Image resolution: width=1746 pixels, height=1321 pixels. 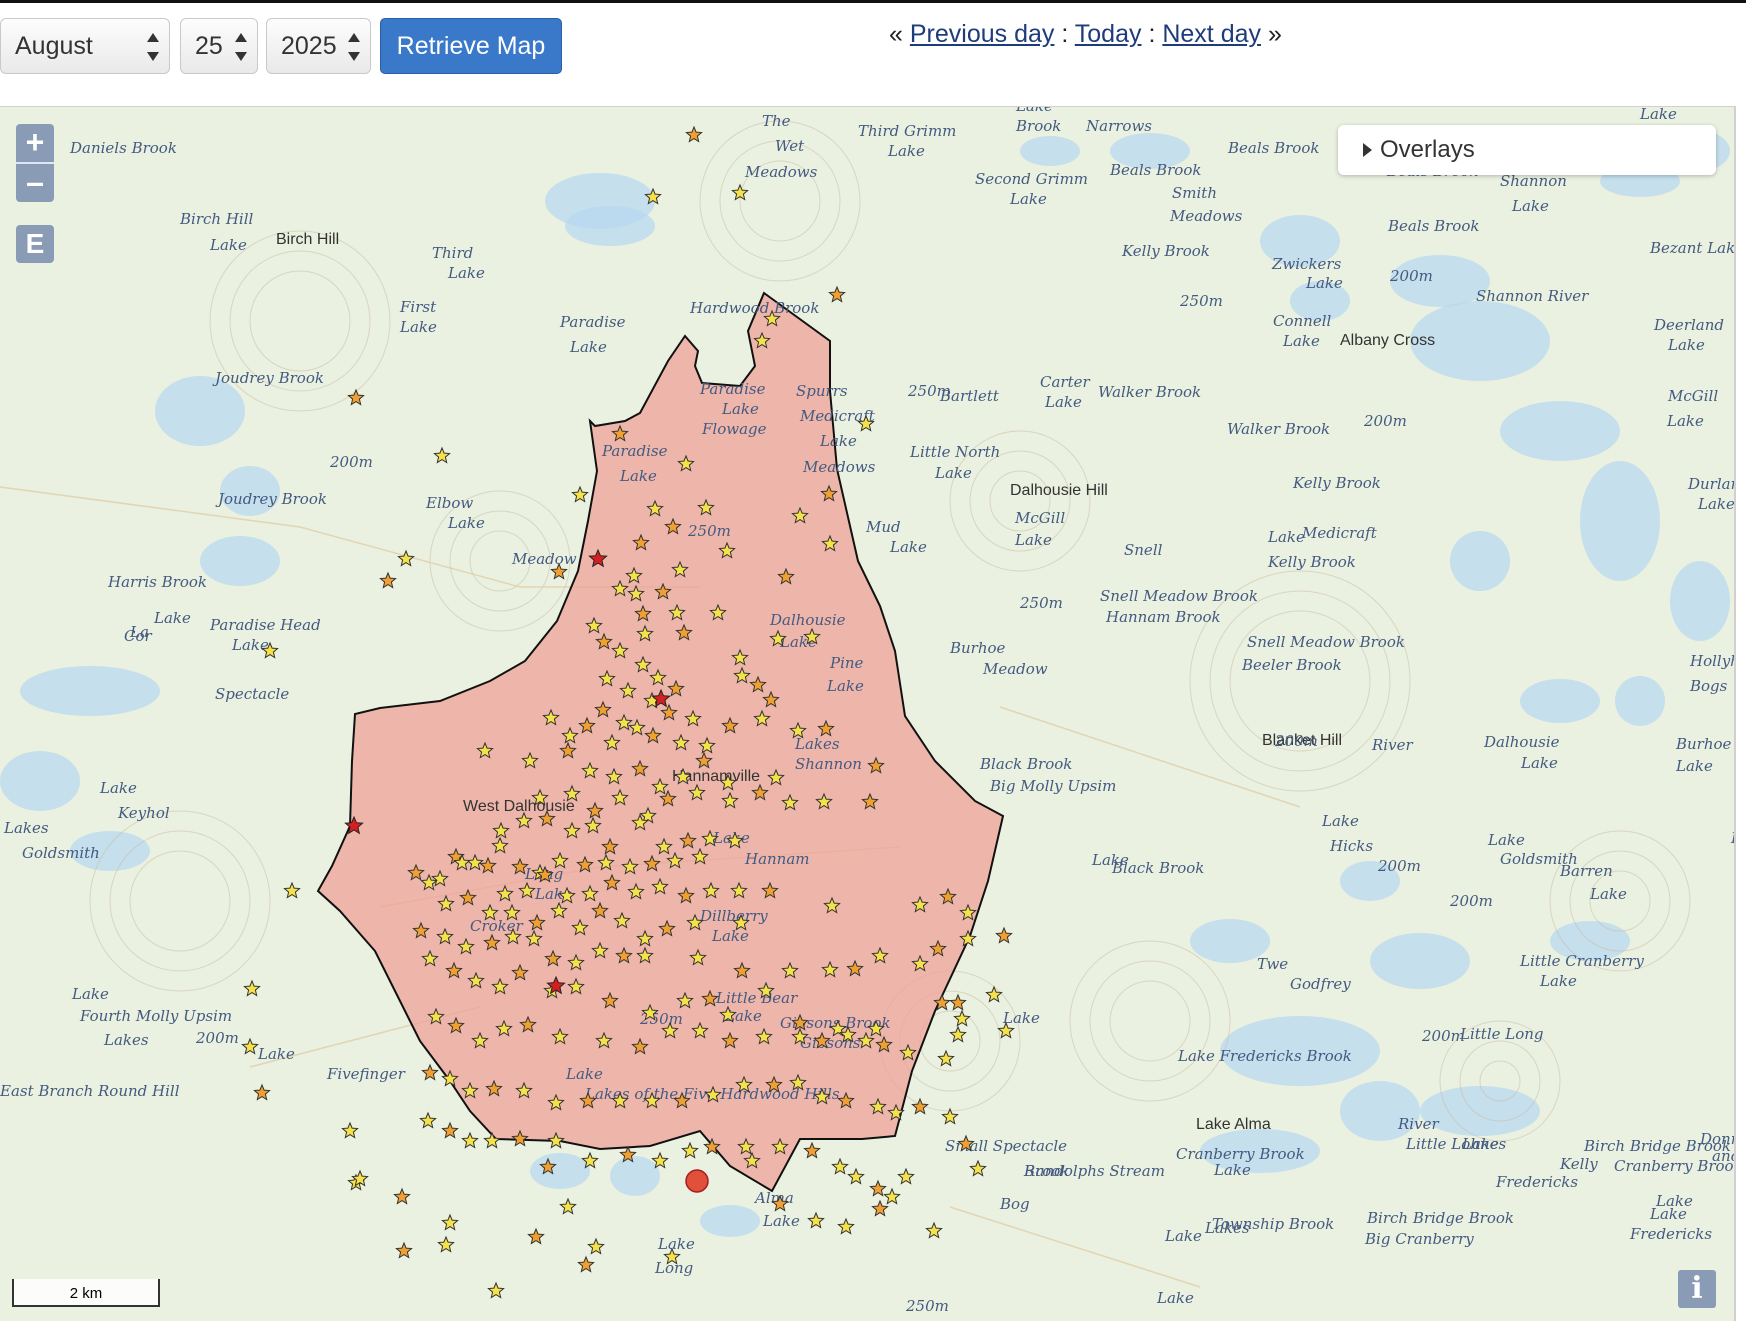 I want to click on info-button: i, so click(x=1697, y=1289).